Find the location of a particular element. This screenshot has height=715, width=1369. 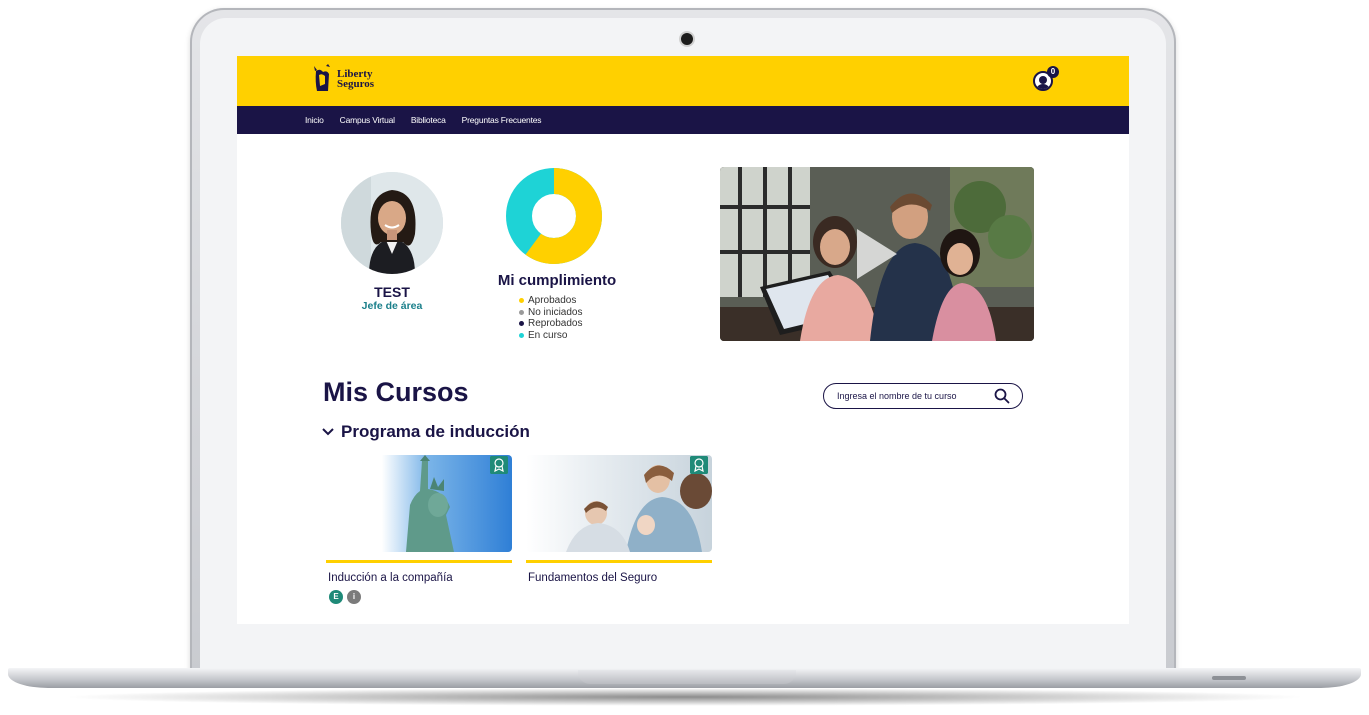

camera-icon is located at coordinates (687, 39).